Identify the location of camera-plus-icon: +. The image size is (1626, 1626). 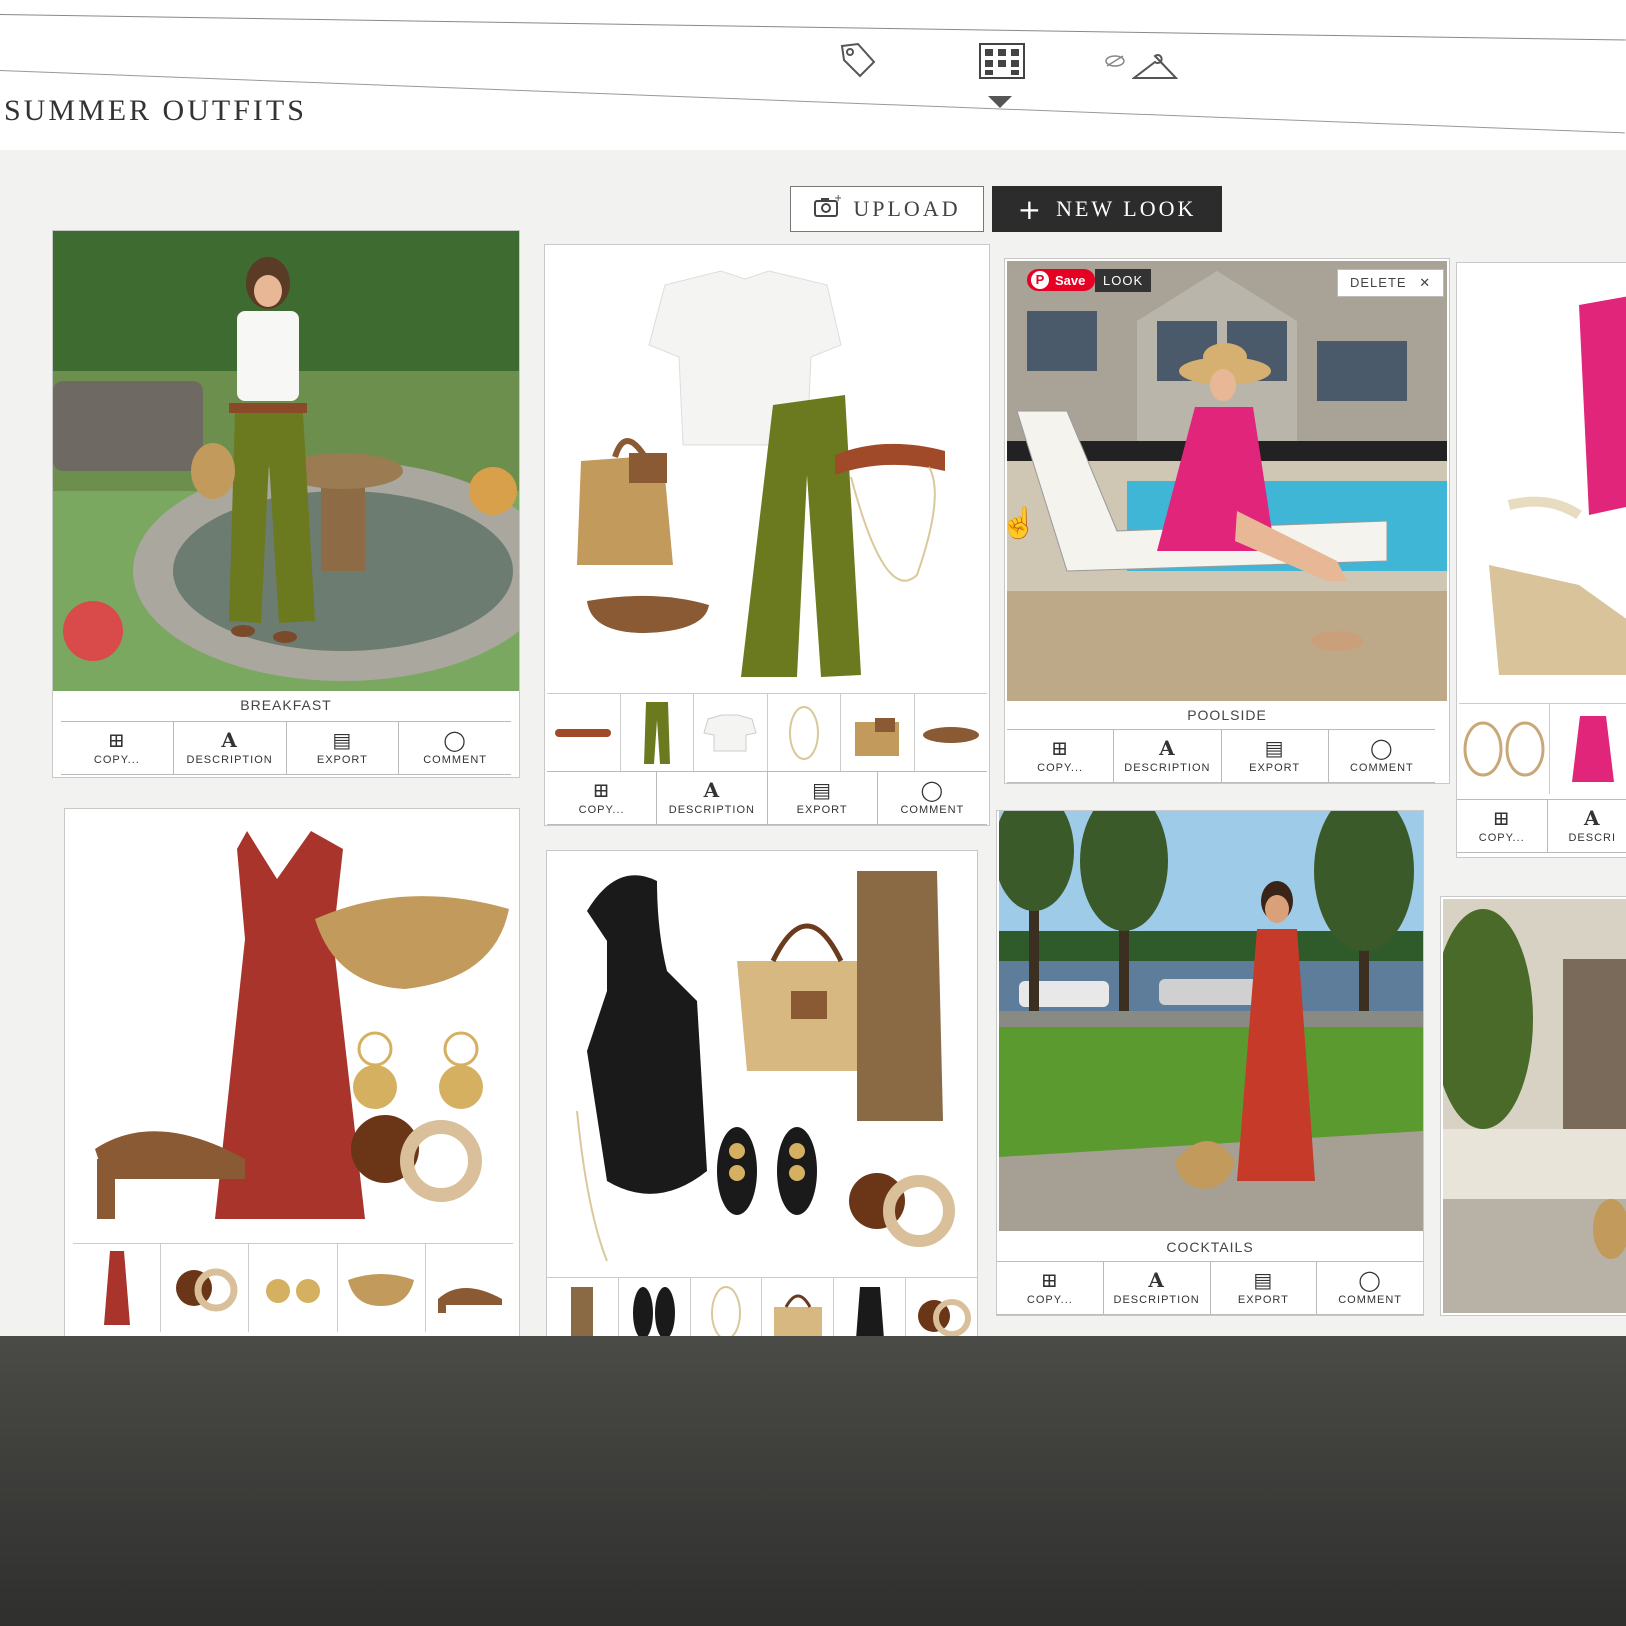
(828, 208).